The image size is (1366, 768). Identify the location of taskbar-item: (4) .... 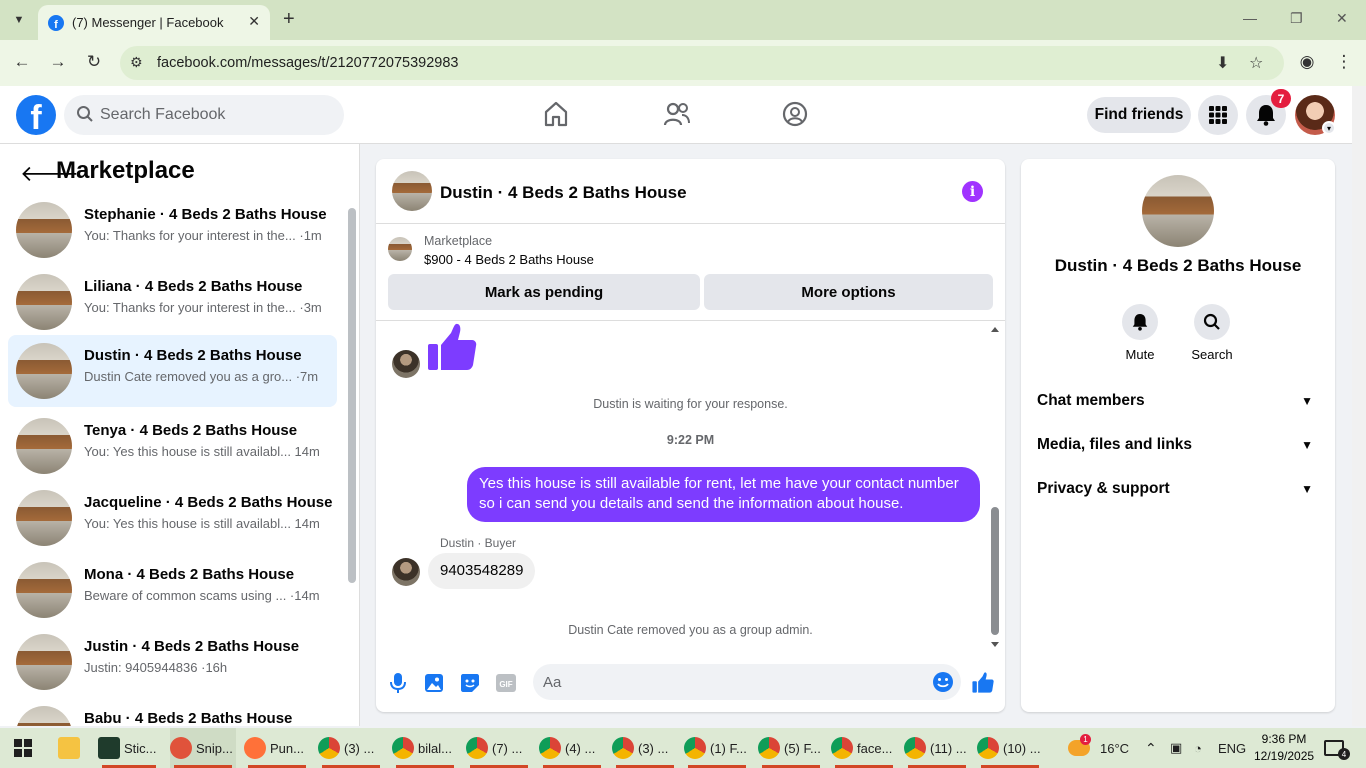
(572, 748).